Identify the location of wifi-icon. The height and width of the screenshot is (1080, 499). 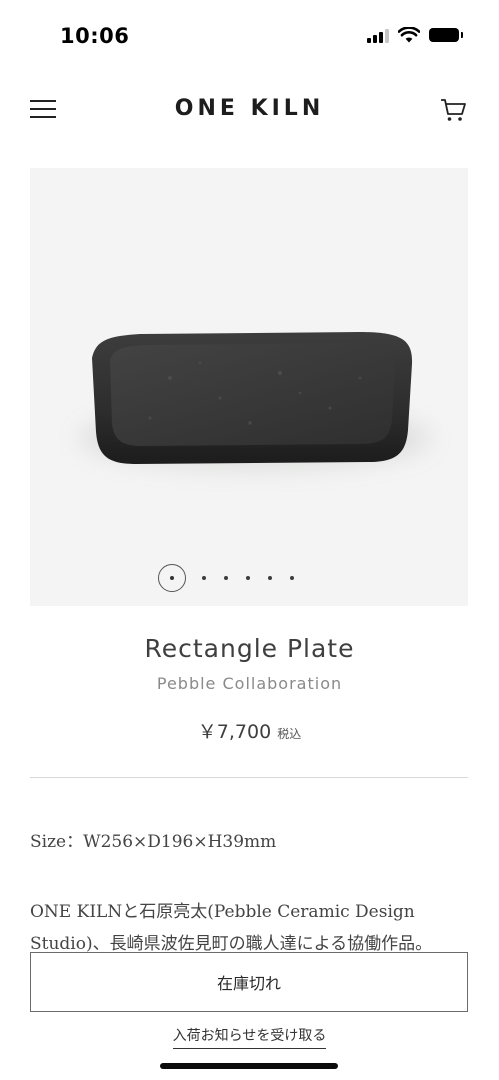
(409, 35).